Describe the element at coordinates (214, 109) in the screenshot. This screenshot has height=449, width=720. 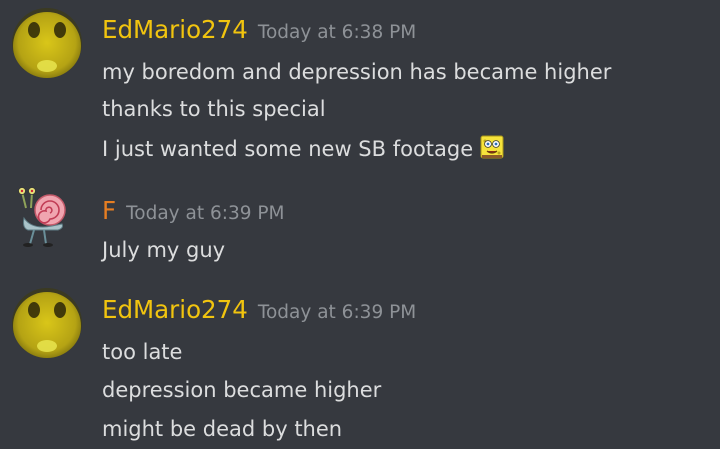
I see `message-text: thanks to this special` at that location.